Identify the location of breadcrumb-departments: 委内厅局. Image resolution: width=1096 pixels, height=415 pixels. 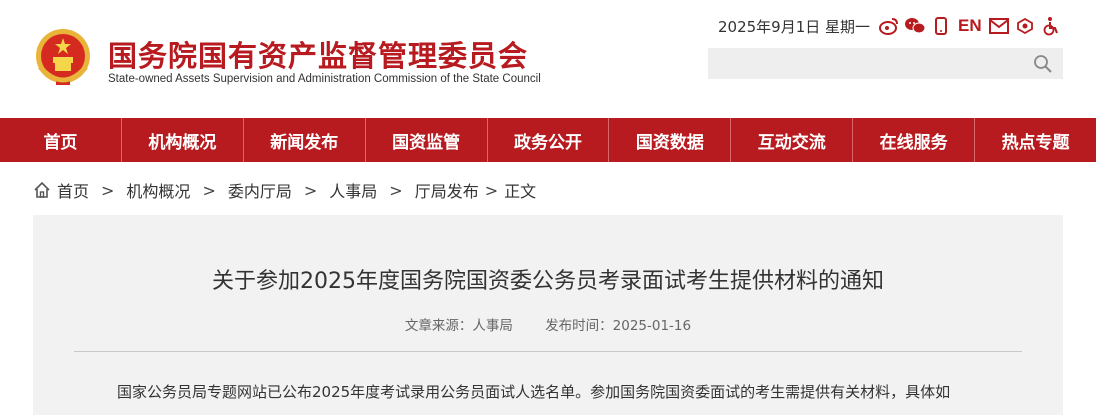
(260, 190).